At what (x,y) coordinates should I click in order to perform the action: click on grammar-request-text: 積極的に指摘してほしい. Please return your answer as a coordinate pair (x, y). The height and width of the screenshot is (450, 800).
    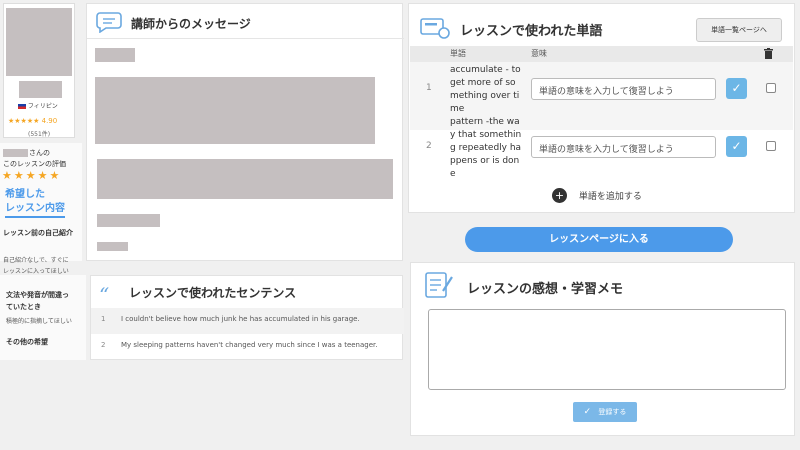
    Looking at the image, I should click on (39, 321).